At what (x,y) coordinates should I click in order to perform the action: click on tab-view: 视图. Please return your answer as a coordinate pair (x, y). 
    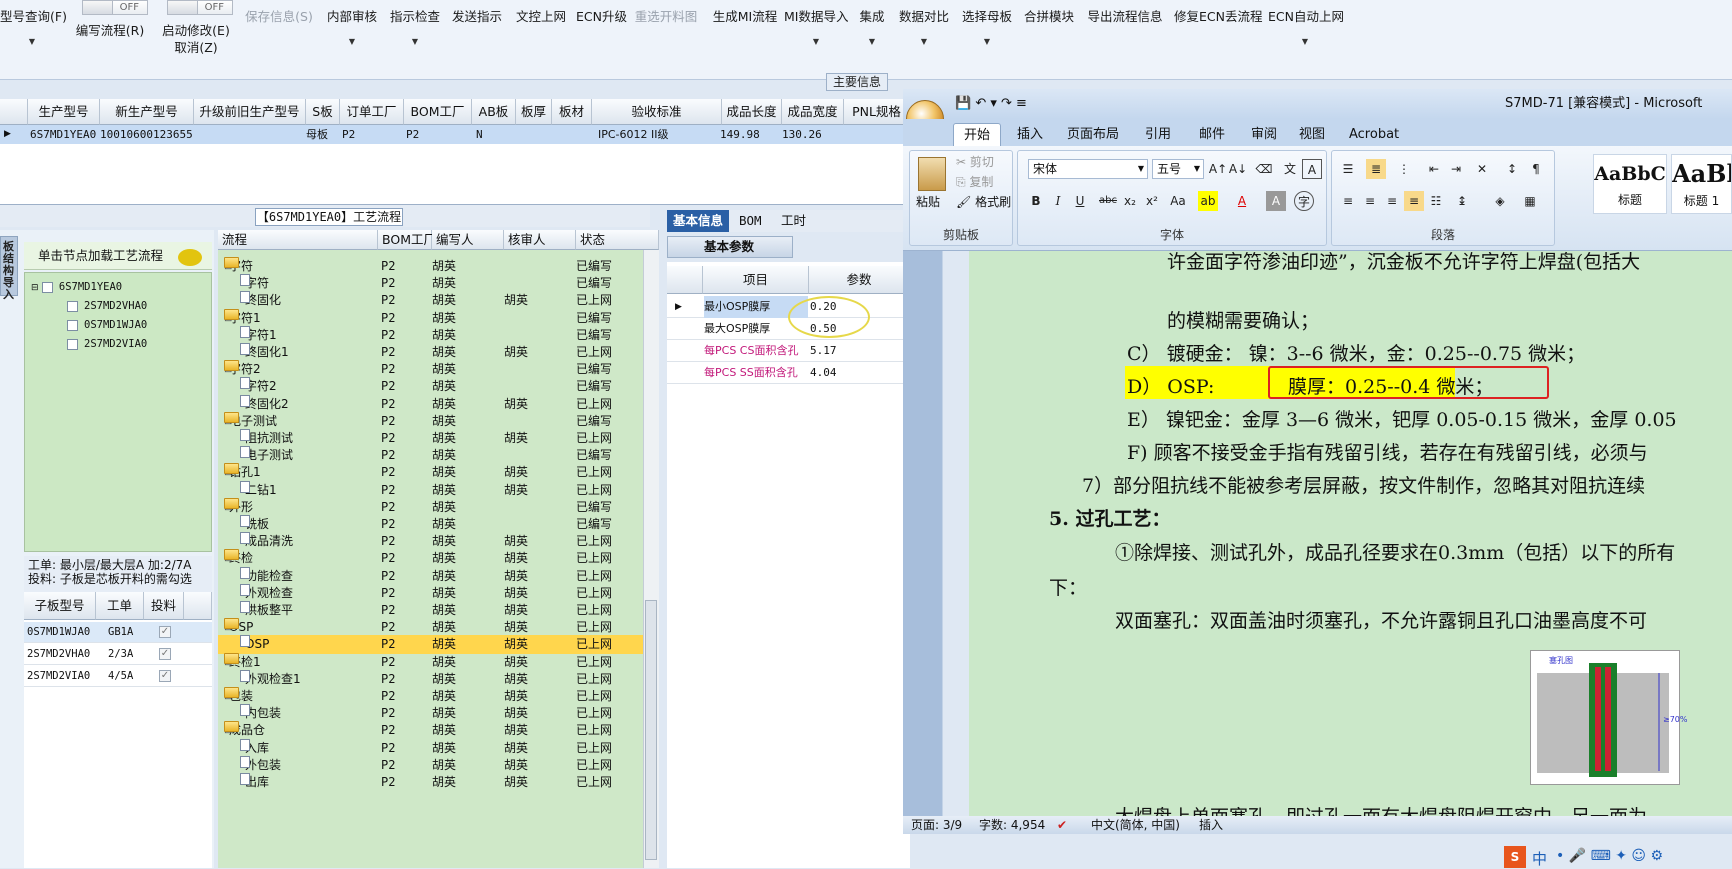
    Looking at the image, I should click on (1312, 134).